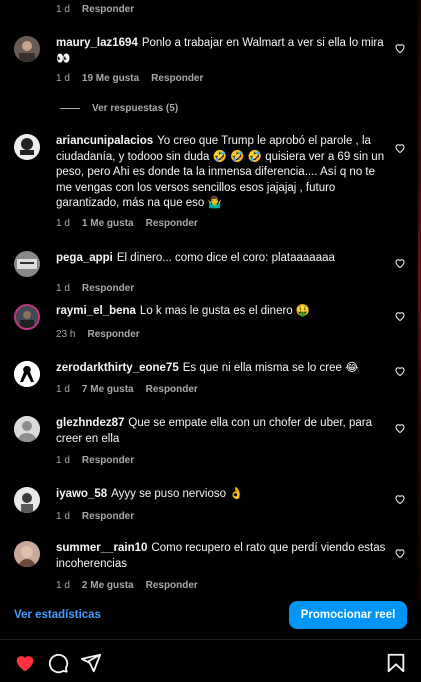  Describe the element at coordinates (84, 258) in the screenshot. I see `comment-username: pega_appi` at that location.